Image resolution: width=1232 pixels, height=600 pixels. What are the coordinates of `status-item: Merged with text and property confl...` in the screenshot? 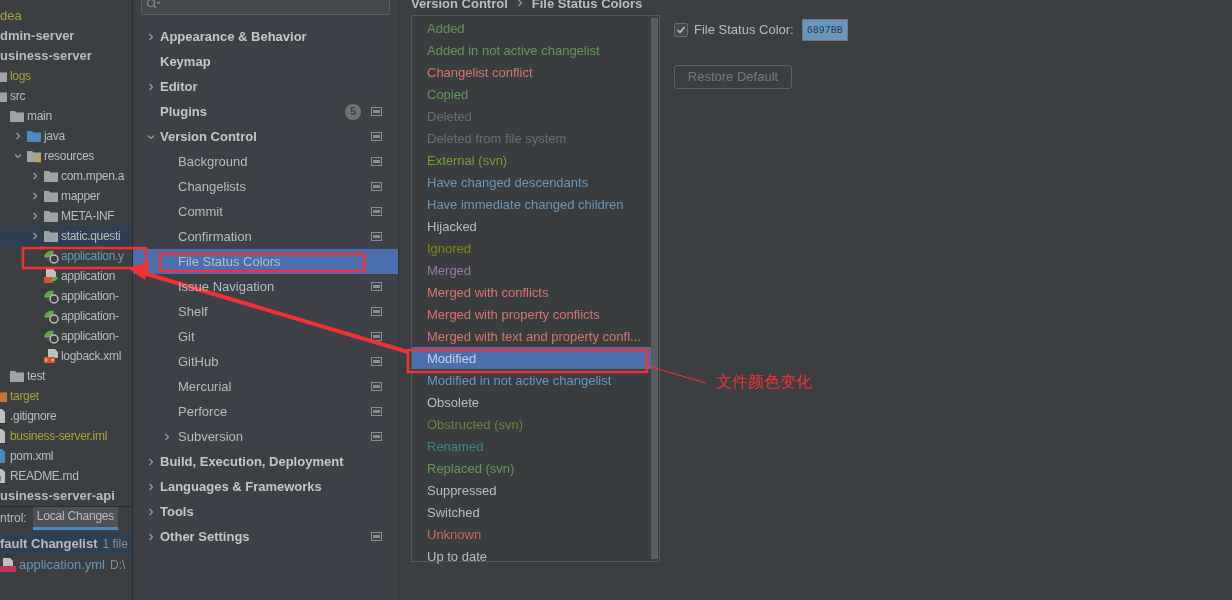 It's located at (534, 336).